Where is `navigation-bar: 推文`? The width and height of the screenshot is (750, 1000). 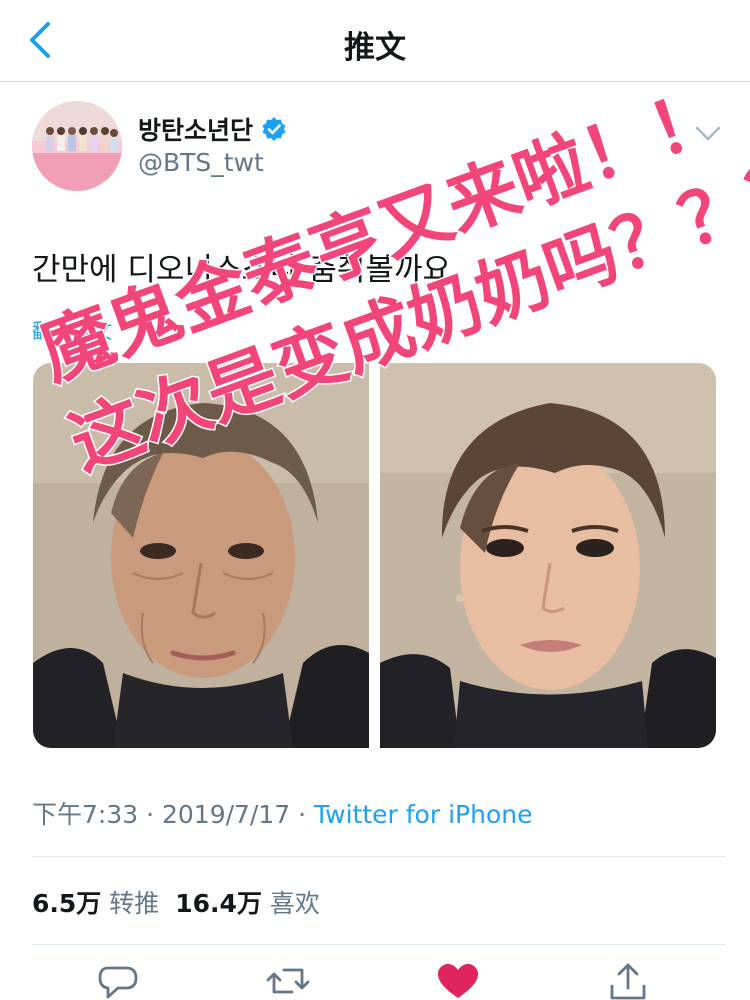 navigation-bar: 推文 is located at coordinates (375, 41).